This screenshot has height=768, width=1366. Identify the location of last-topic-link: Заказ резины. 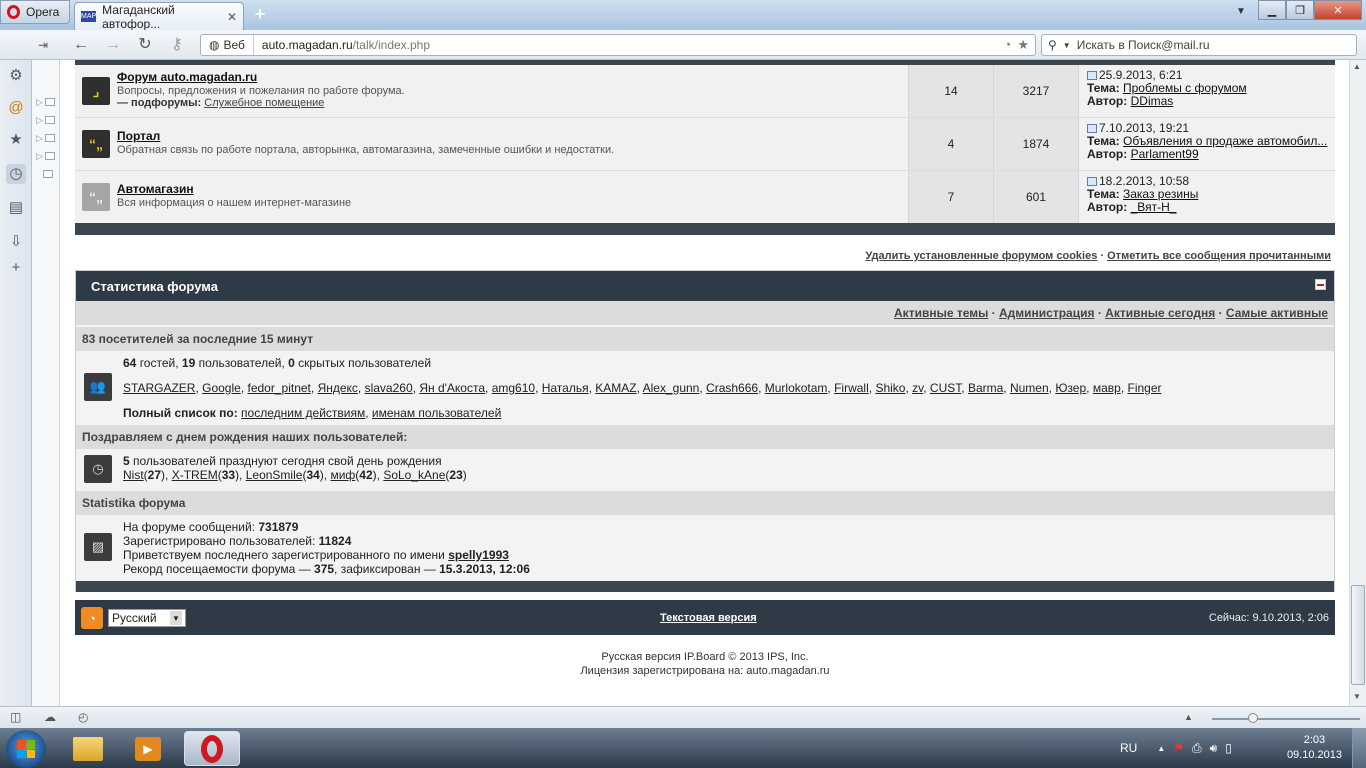
(1160, 194).